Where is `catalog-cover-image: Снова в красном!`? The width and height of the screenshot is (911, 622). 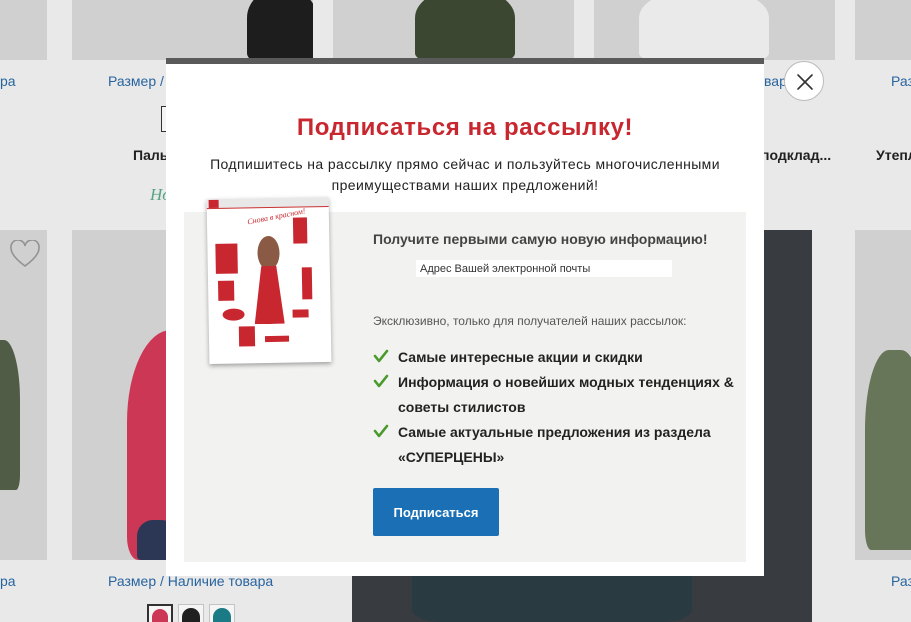
catalog-cover-image: Снова в красном! is located at coordinates (269, 280).